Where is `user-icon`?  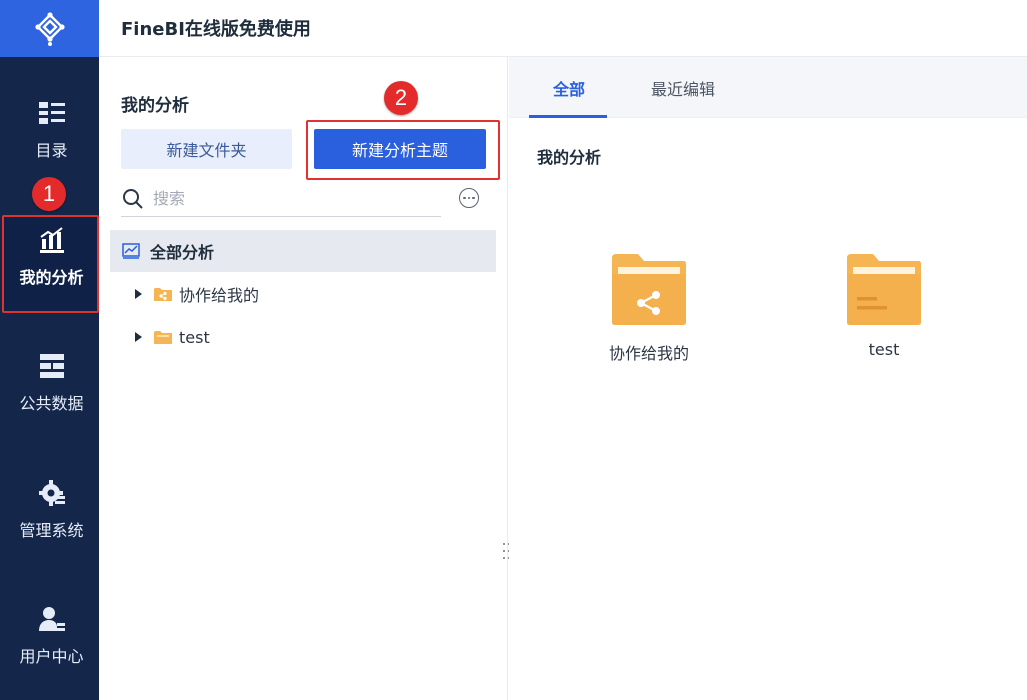 user-icon is located at coordinates (52, 619).